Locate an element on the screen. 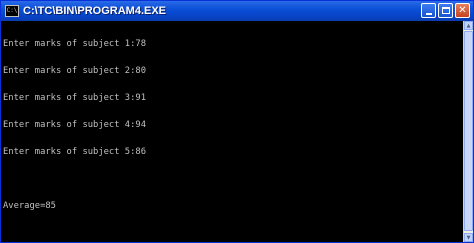 Image resolution: width=474 pixels, height=243 pixels. window-title: C:\TC\BIN\PROGRAM4.EXE is located at coordinates (95, 11).